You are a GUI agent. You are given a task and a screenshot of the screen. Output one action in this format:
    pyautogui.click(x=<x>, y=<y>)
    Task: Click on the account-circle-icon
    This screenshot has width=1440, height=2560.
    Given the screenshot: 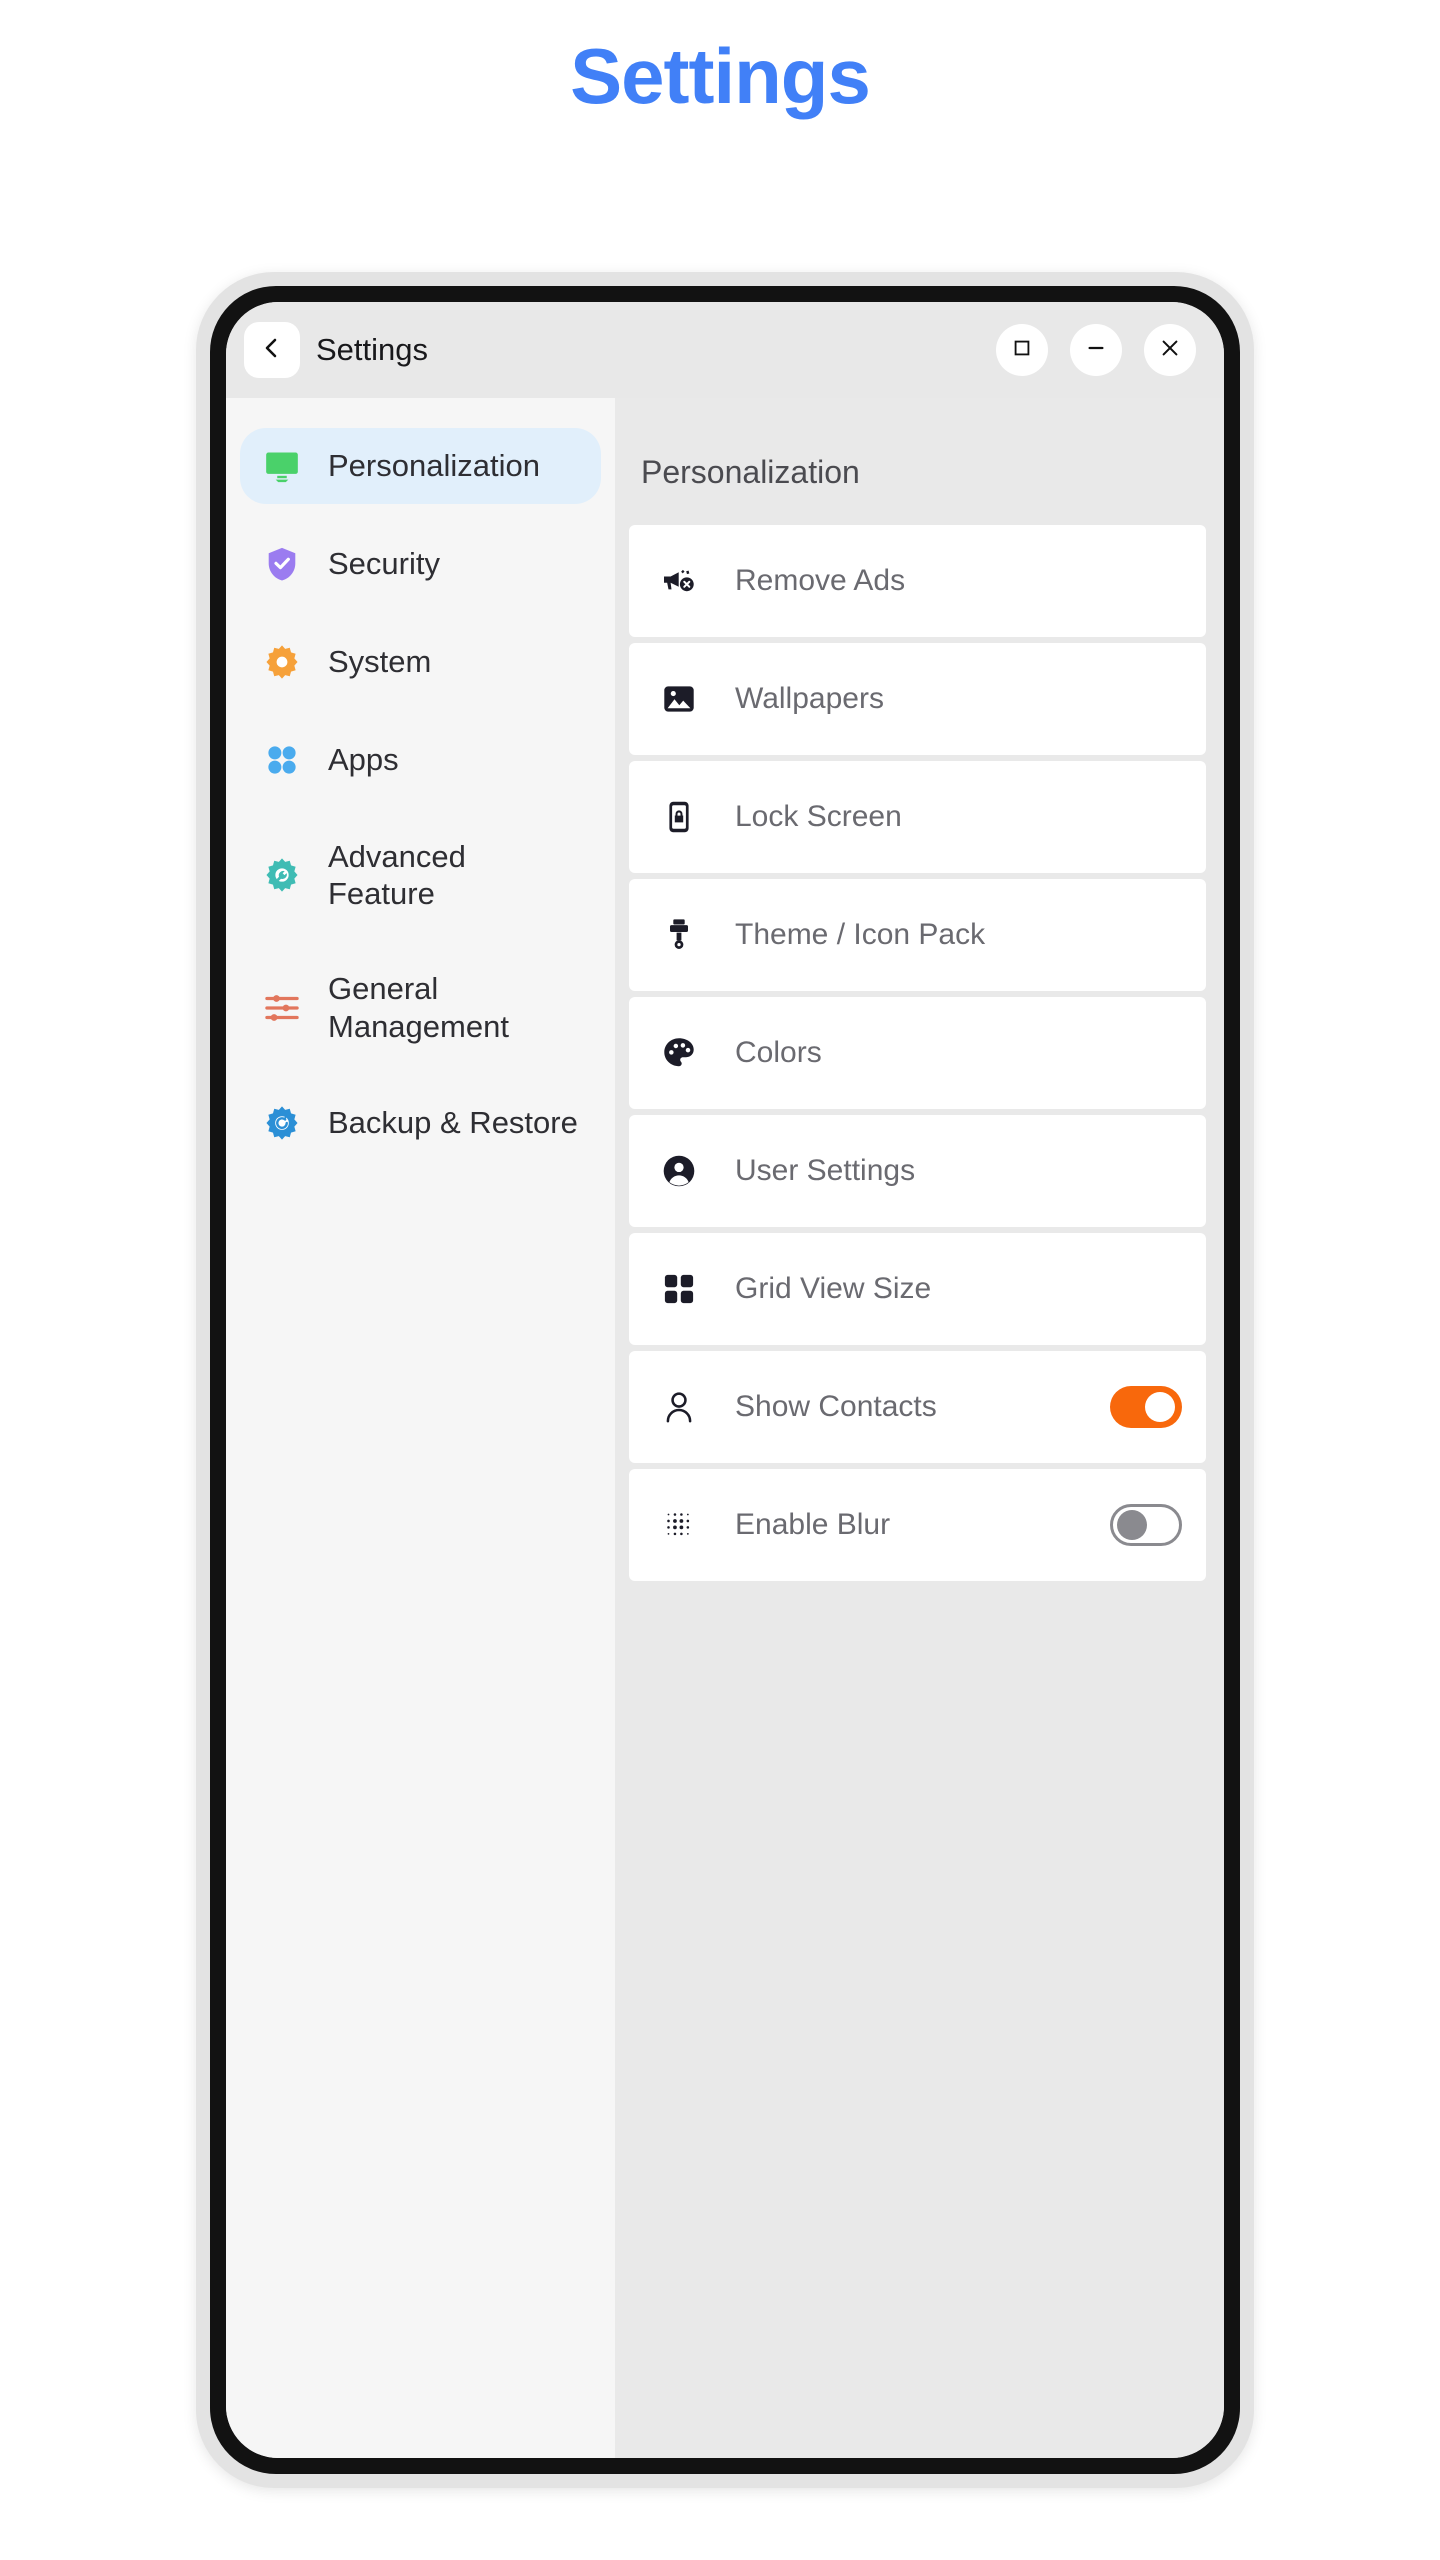 What is the action you would take?
    pyautogui.click(x=679, y=1171)
    